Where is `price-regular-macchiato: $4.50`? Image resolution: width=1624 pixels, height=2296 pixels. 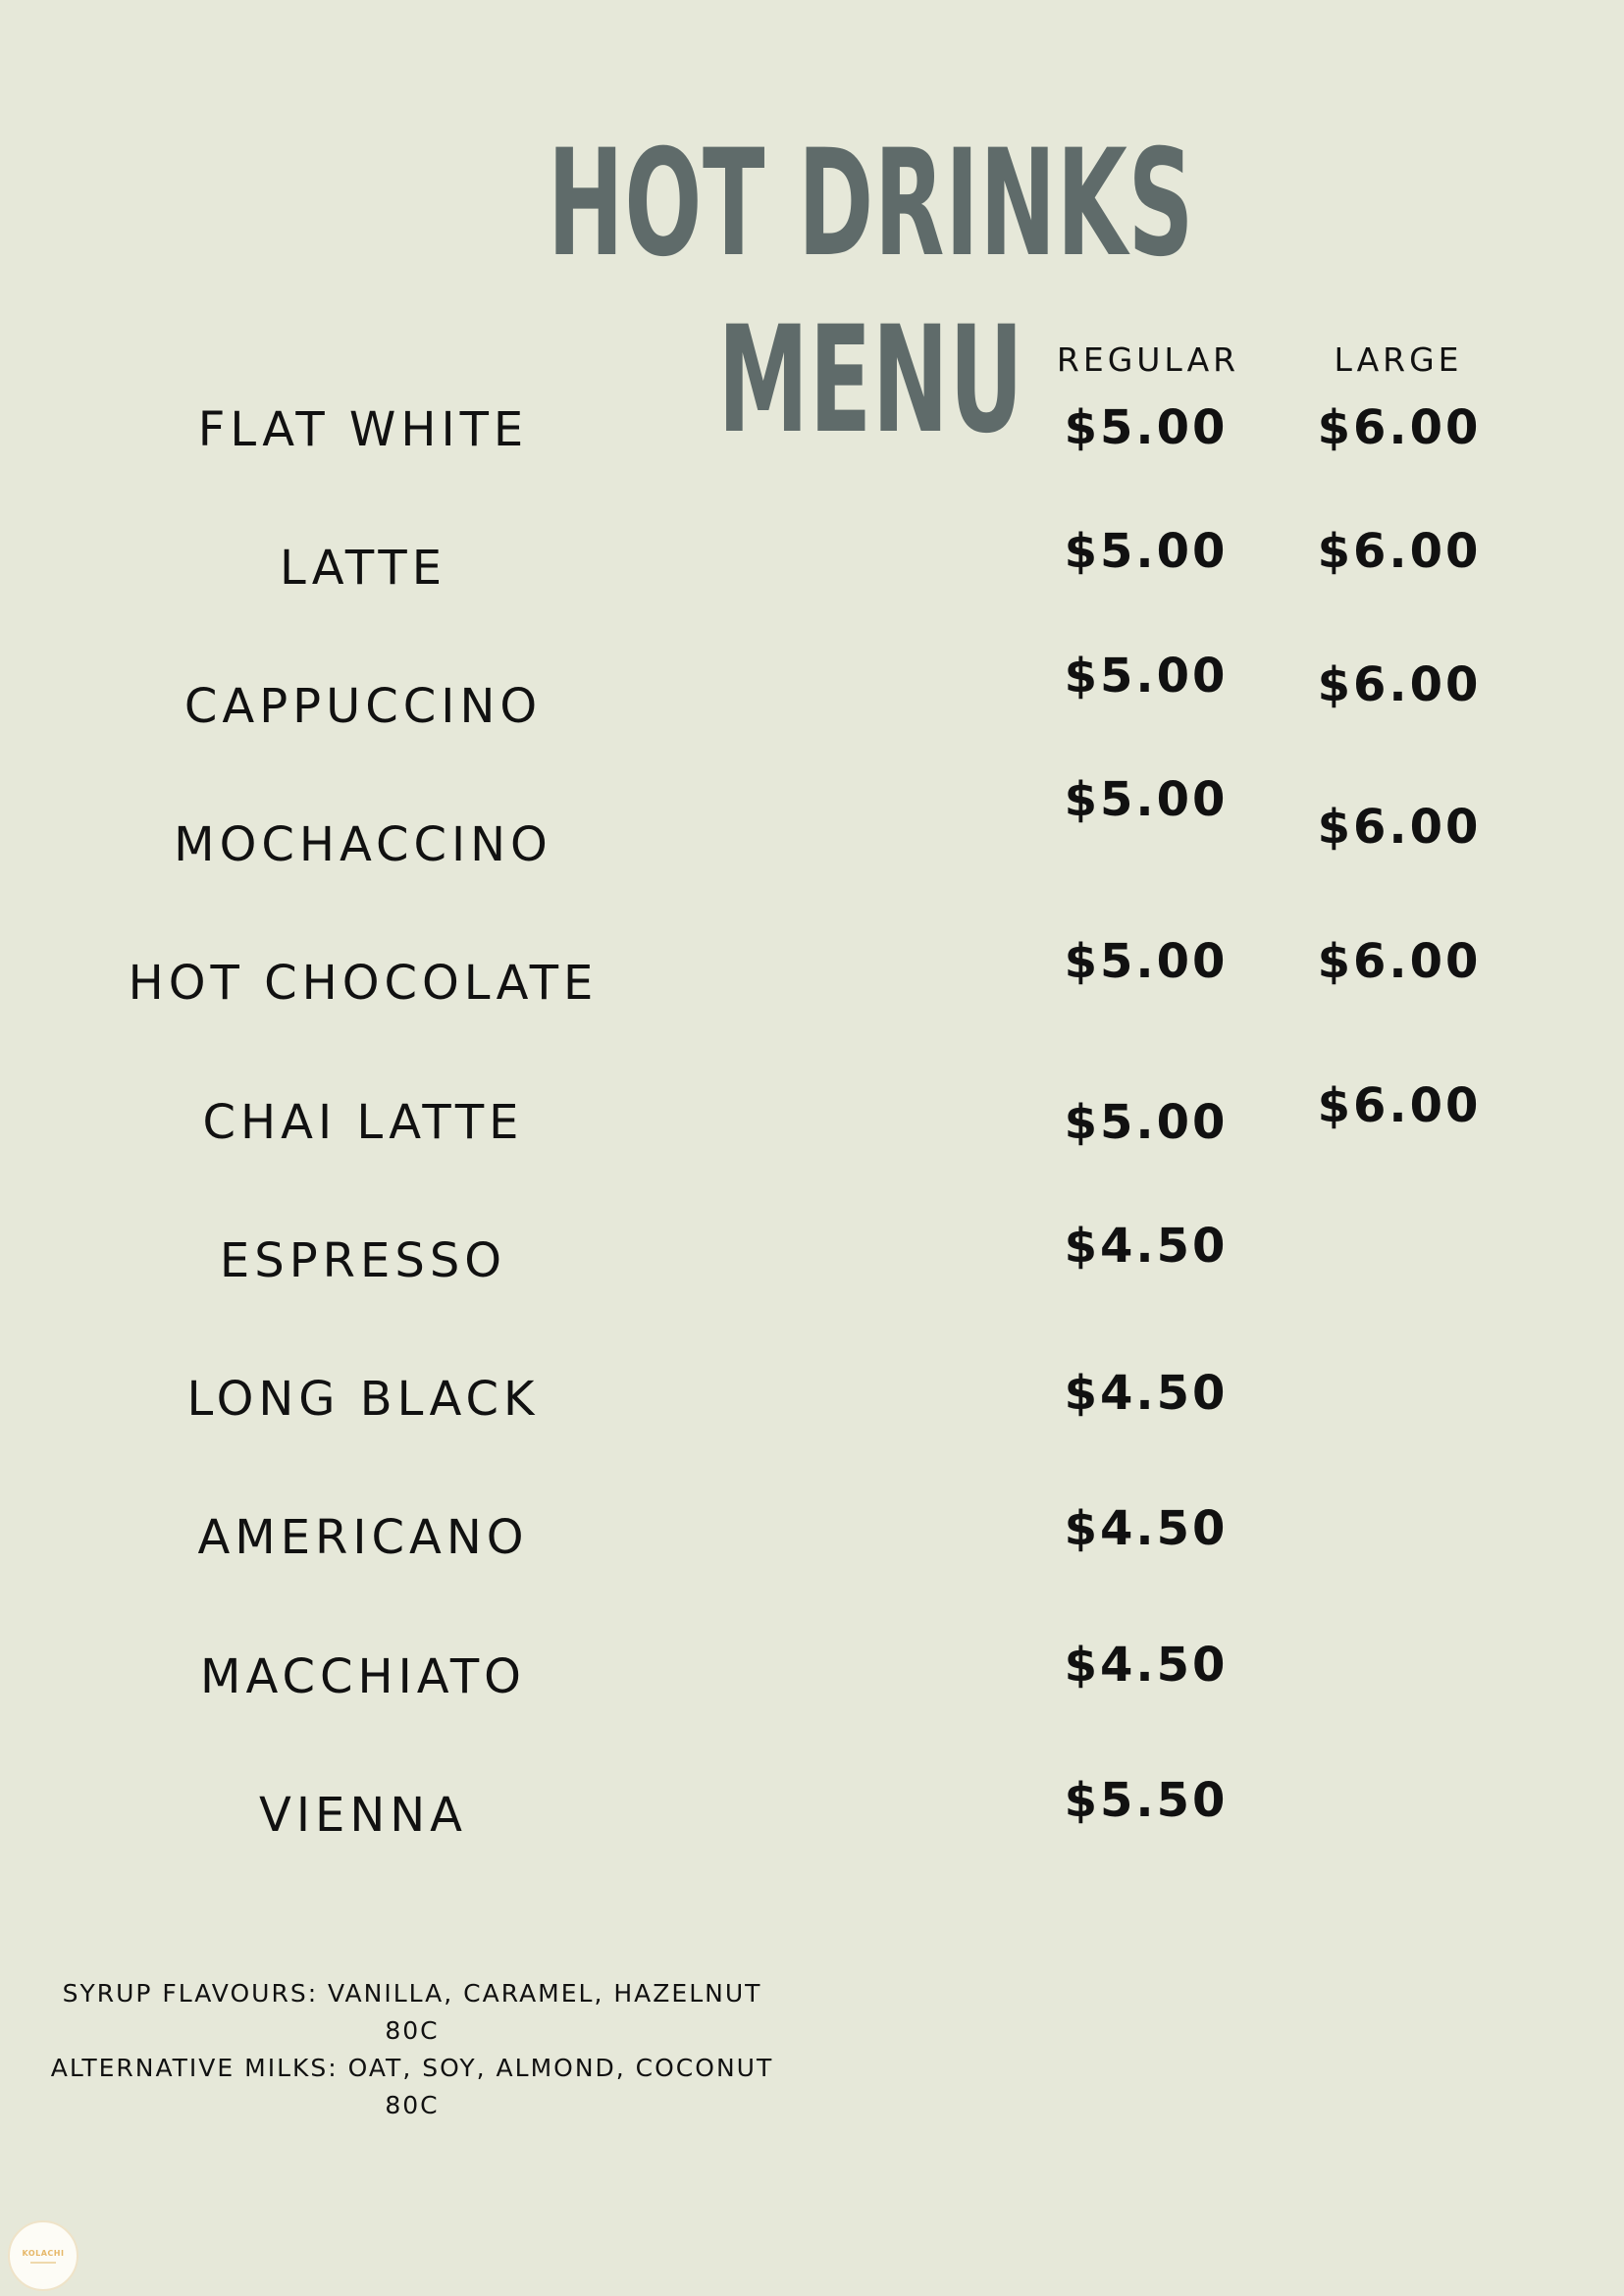
price-regular-macchiato: $4.50 is located at coordinates (1146, 1665).